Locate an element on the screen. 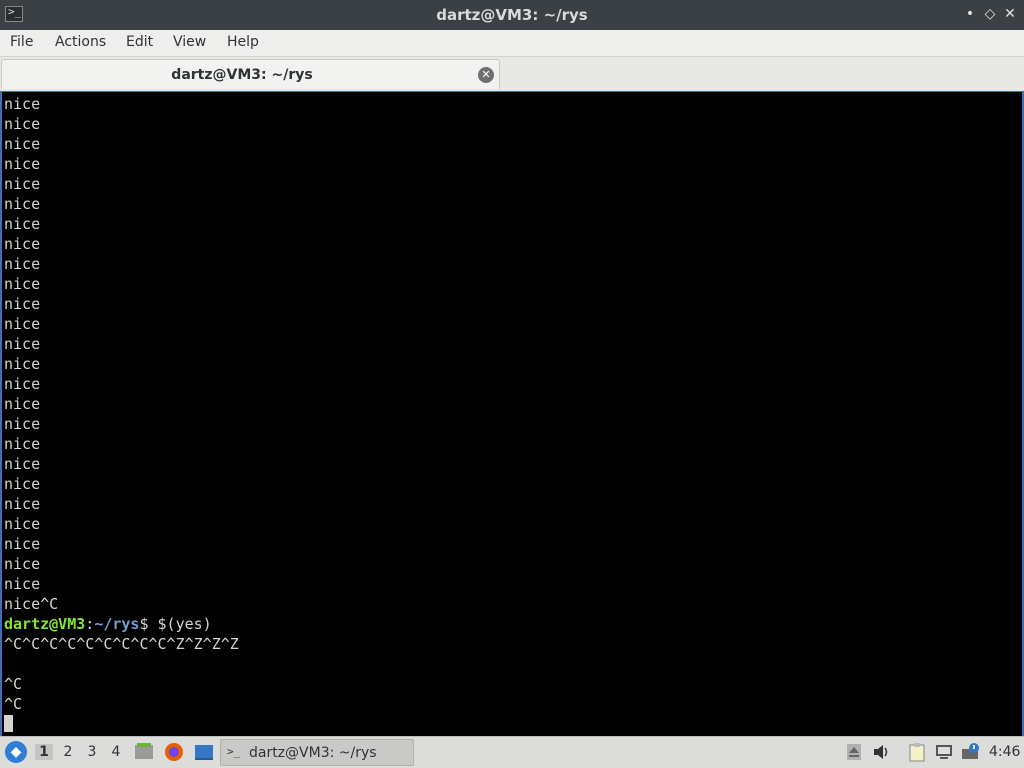  maximize-button: ◇ is located at coordinates (990, 14).